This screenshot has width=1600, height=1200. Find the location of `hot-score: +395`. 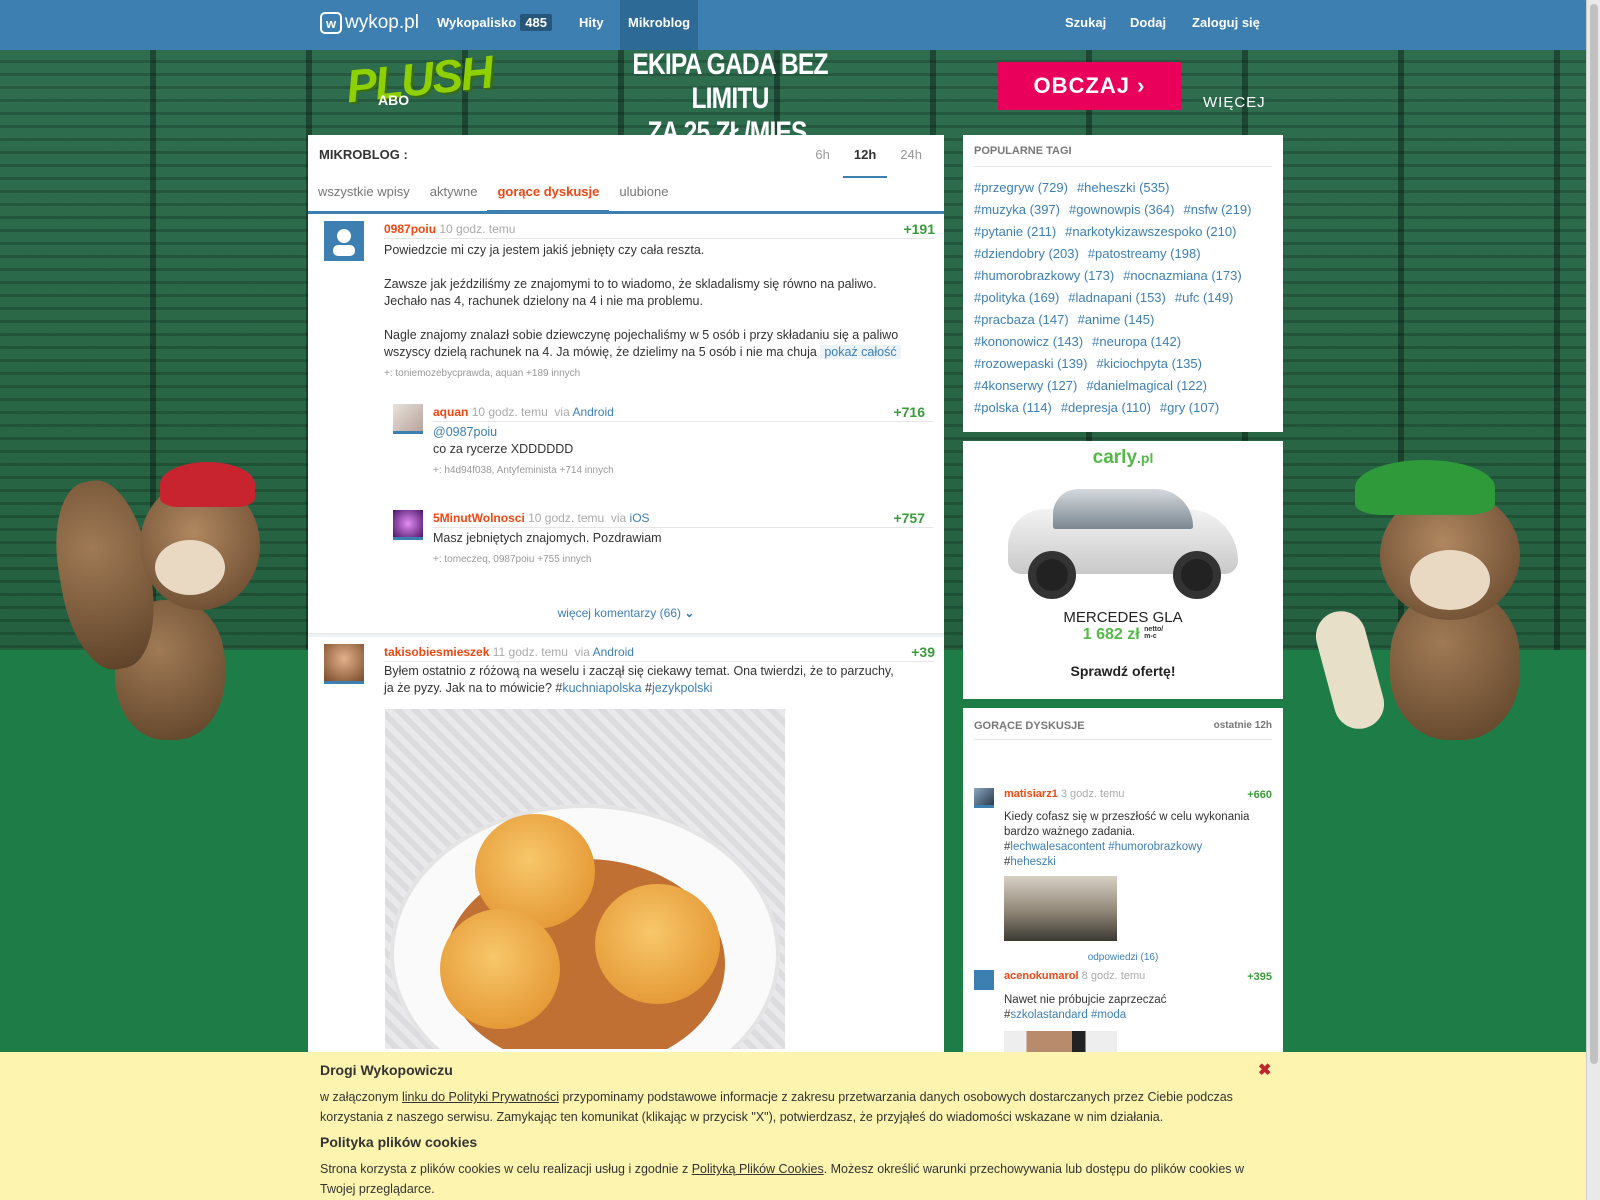

hot-score: +395 is located at coordinates (1259, 977).